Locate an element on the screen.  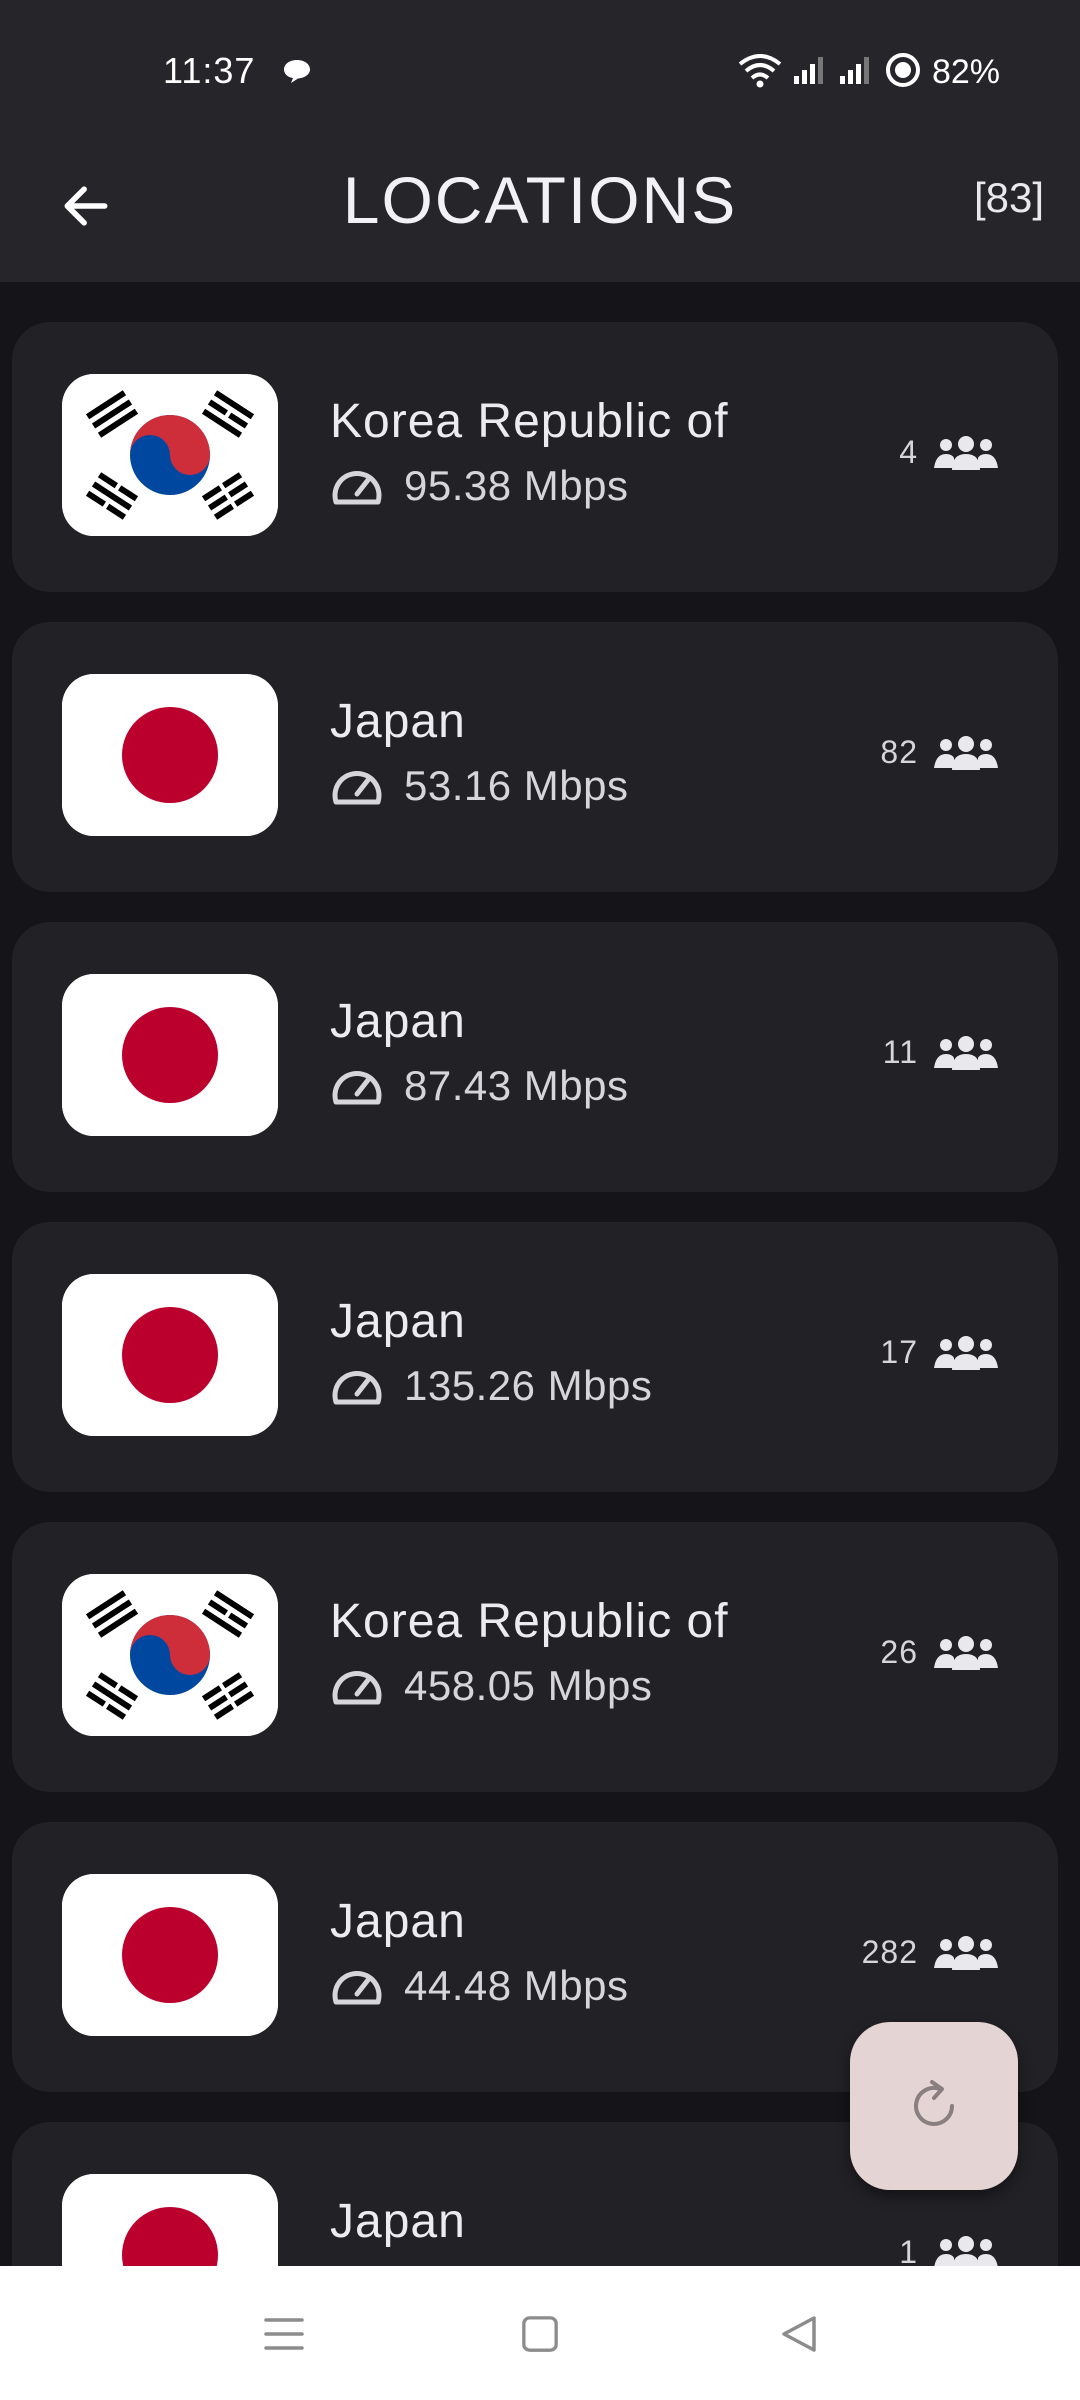
location-card: Japan 53.16 Mbps 82 is located at coordinates (535, 757).